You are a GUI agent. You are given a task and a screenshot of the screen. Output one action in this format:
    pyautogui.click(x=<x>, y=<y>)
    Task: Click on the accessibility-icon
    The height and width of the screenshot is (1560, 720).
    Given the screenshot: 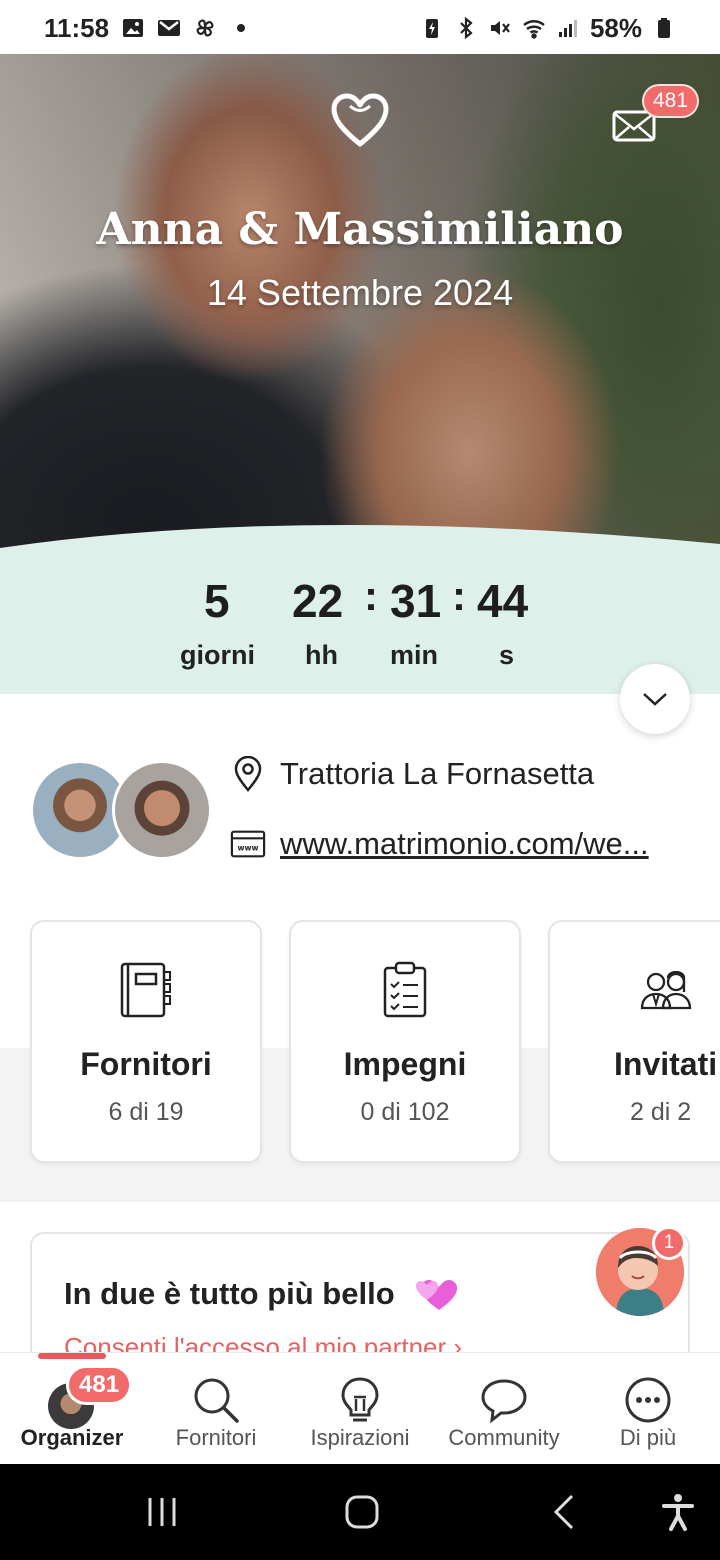 What is the action you would take?
    pyautogui.click(x=678, y=1512)
    